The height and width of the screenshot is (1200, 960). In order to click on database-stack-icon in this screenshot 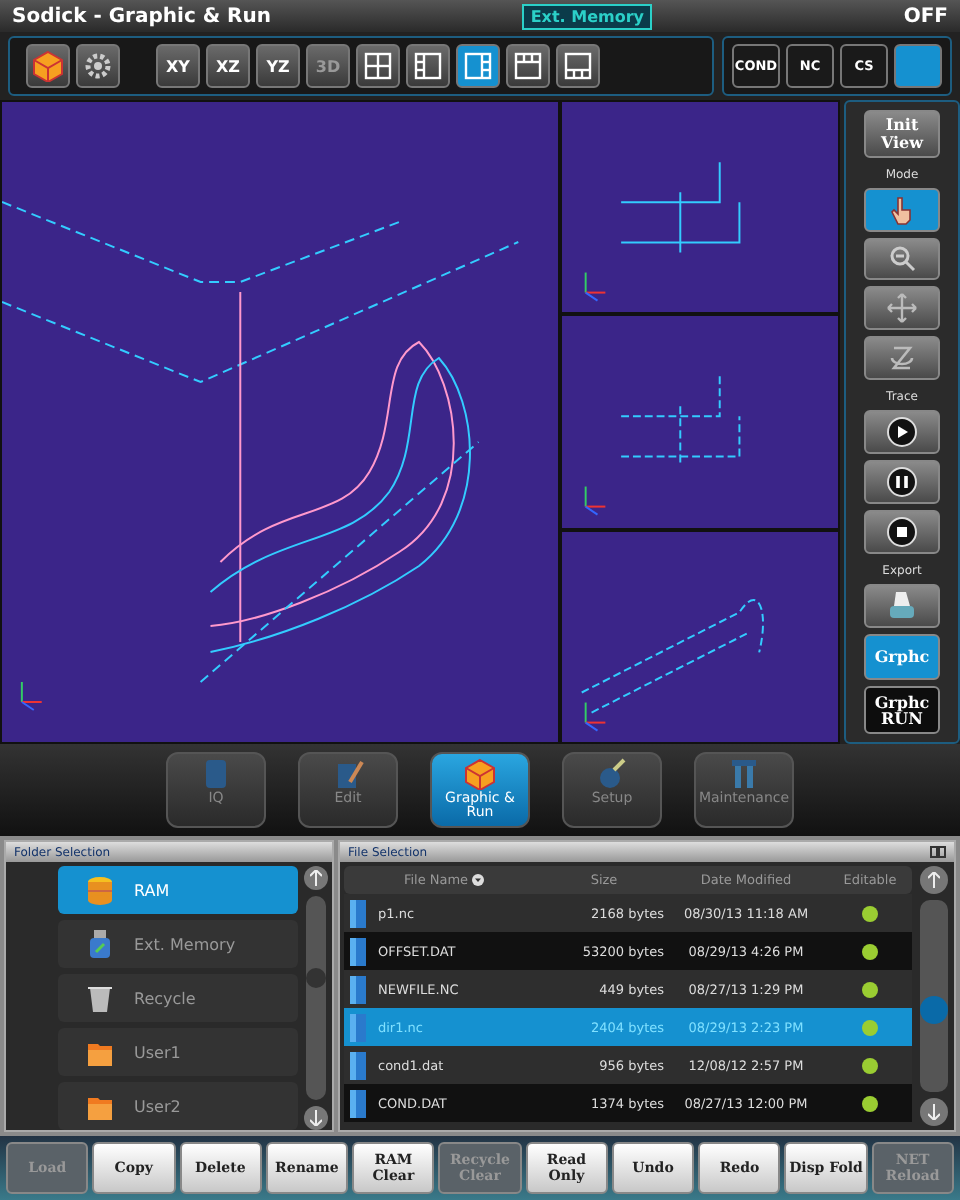, I will do `click(100, 890)`.